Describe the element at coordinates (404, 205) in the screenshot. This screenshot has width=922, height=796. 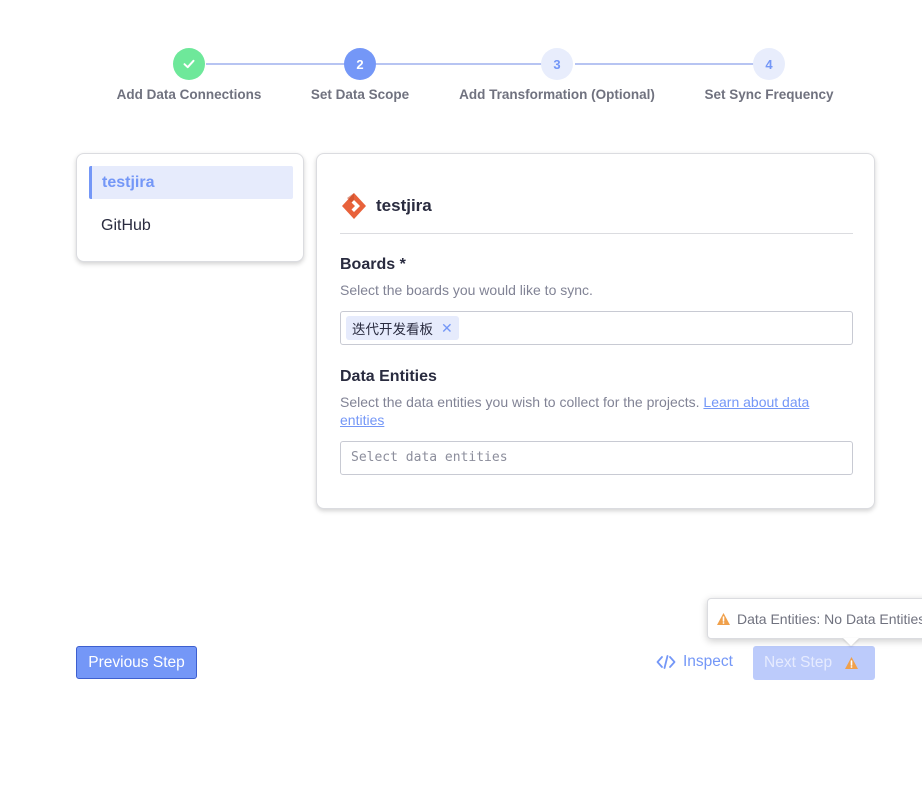
I see `connection-title: testjira` at that location.